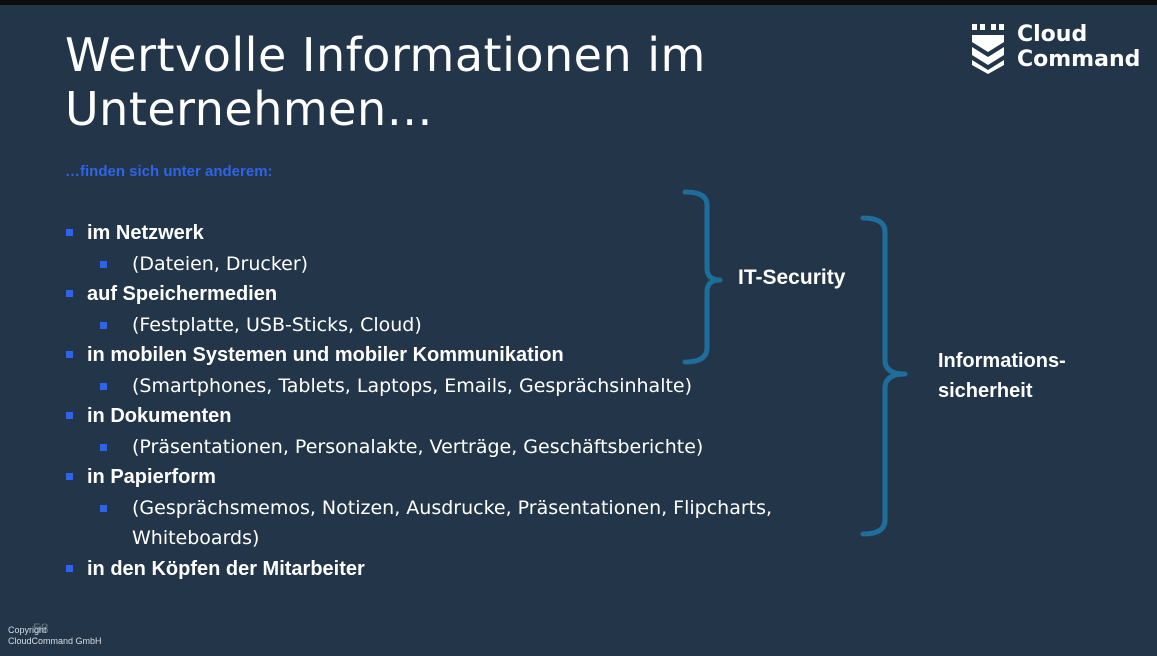  I want to click on informationssicherheit-label: Informations- sicherheit, so click(1028, 376).